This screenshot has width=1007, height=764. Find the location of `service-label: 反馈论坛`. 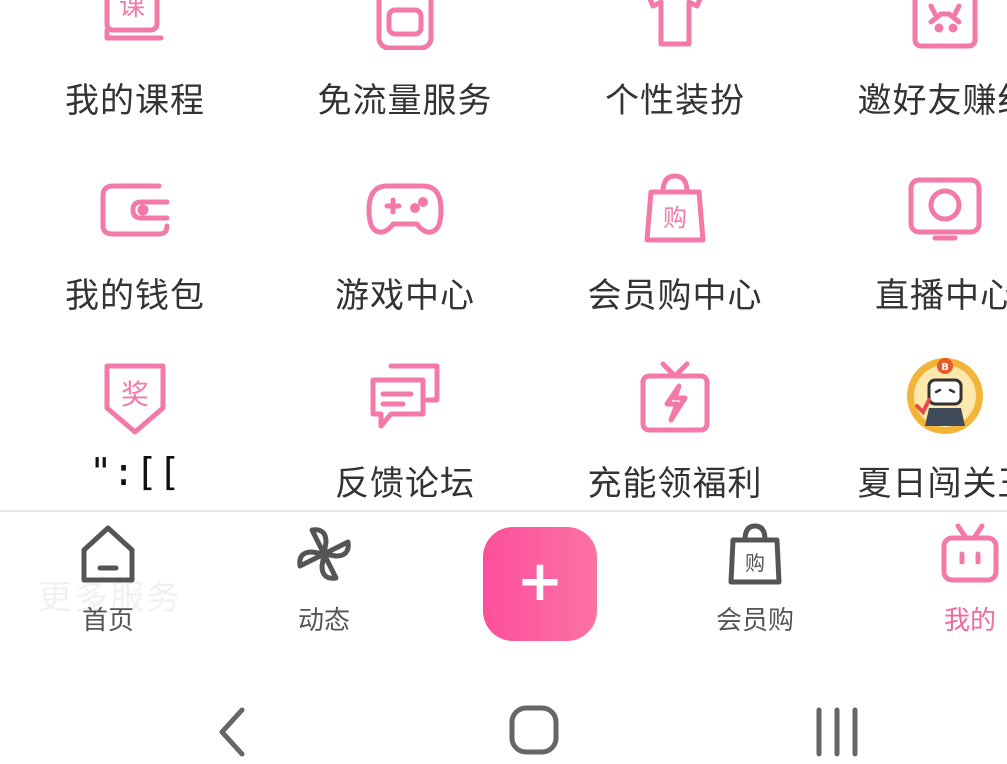

service-label: 反馈论坛 is located at coordinates (405, 484).